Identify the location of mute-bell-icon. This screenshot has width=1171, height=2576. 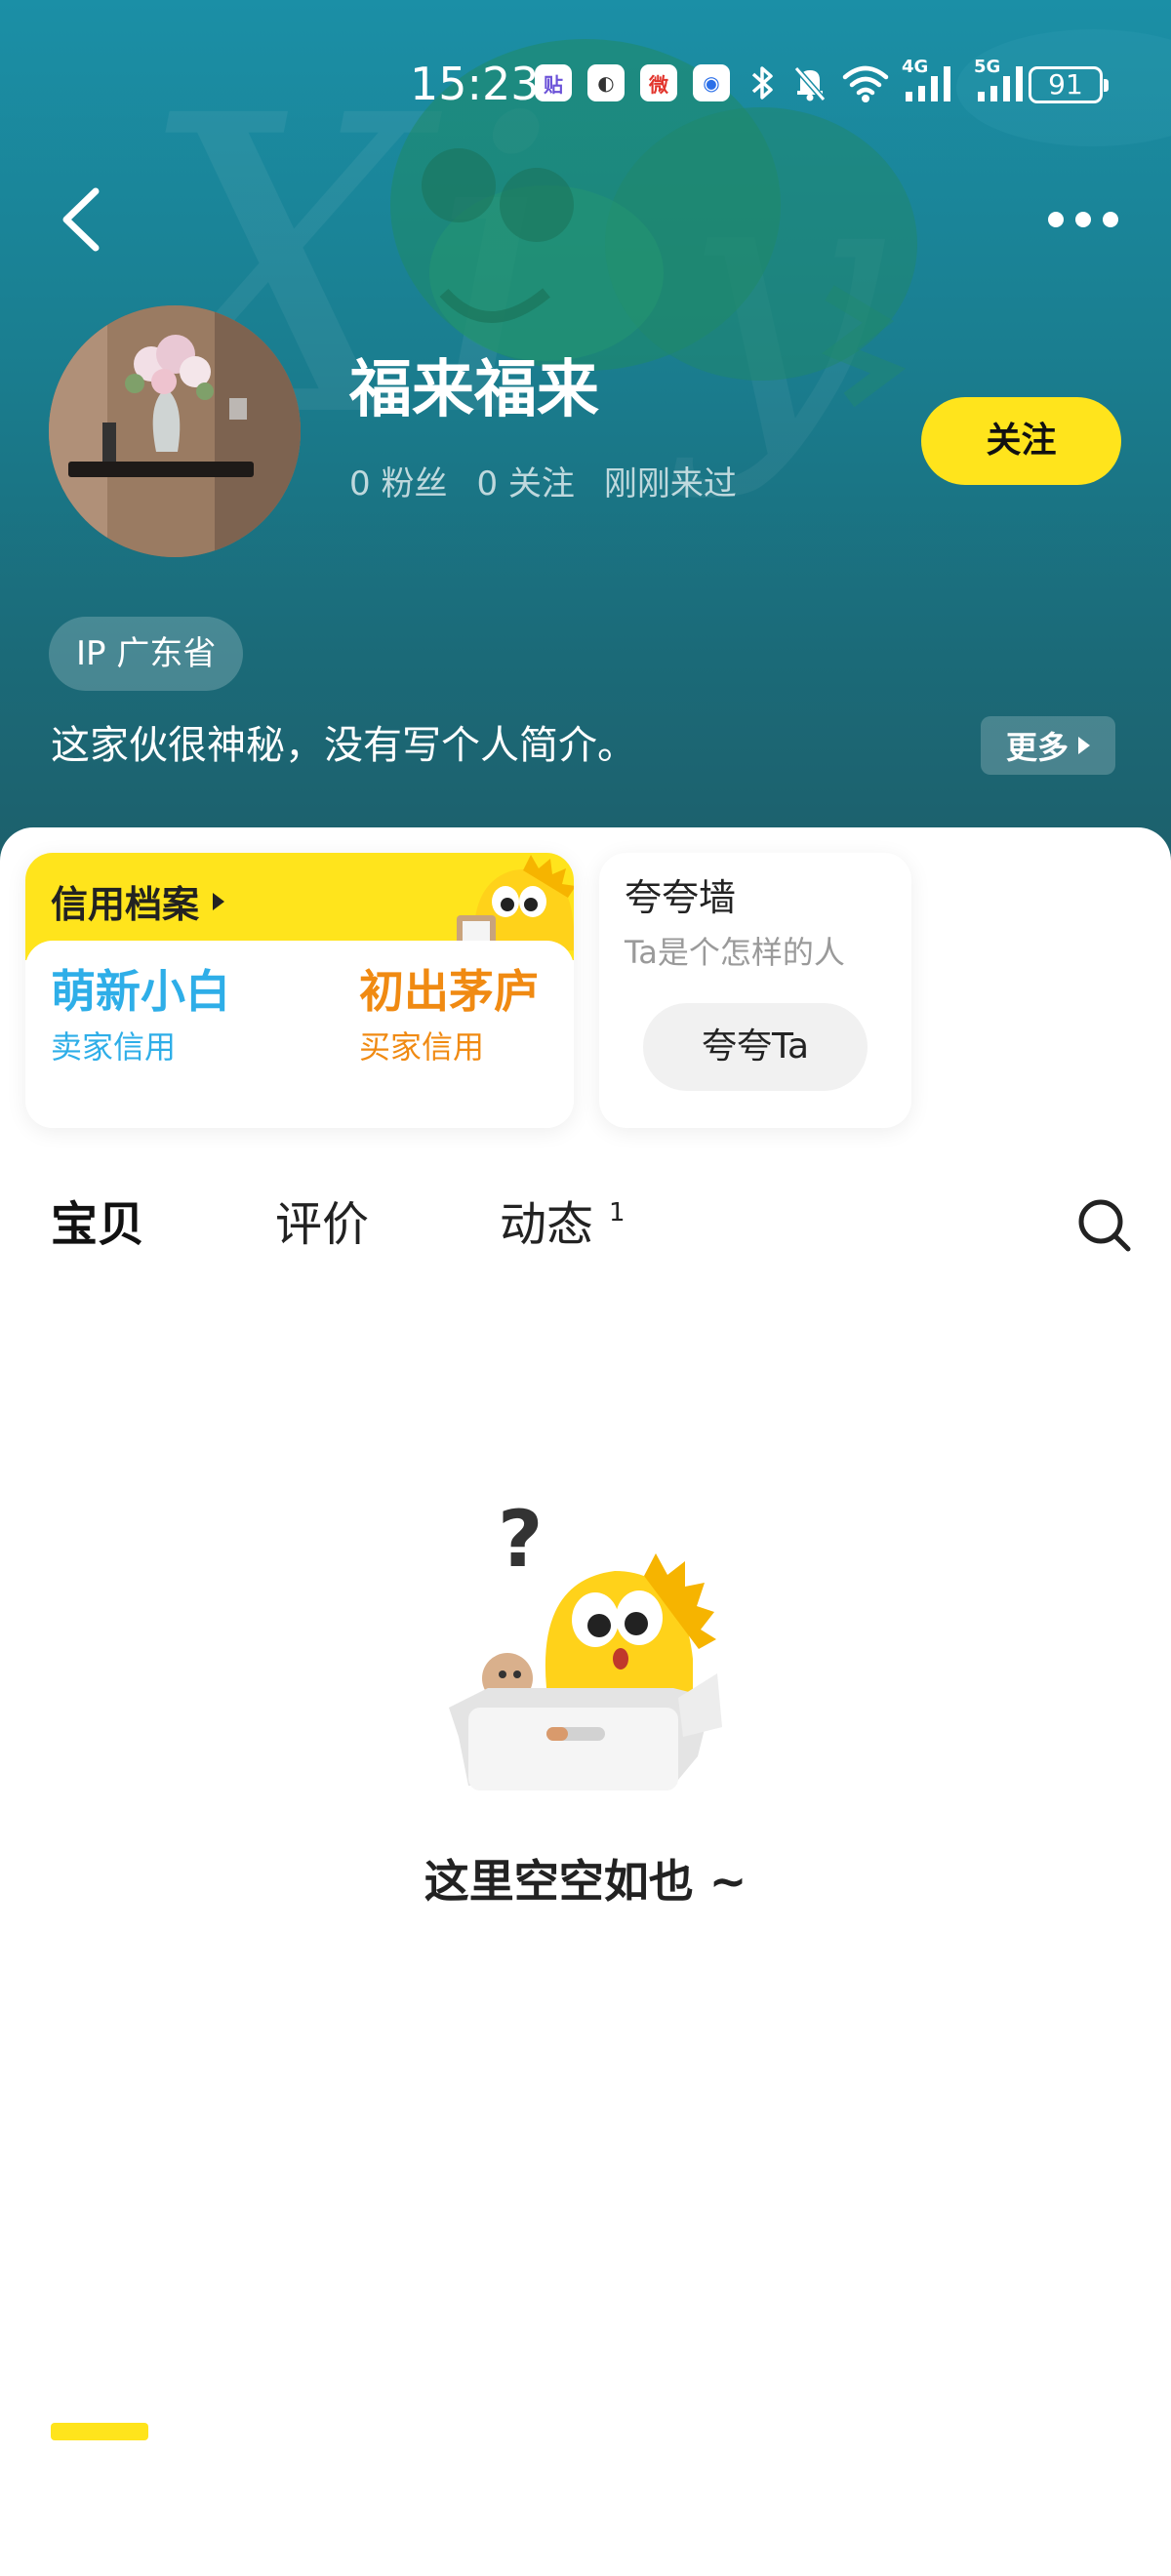
(810, 83).